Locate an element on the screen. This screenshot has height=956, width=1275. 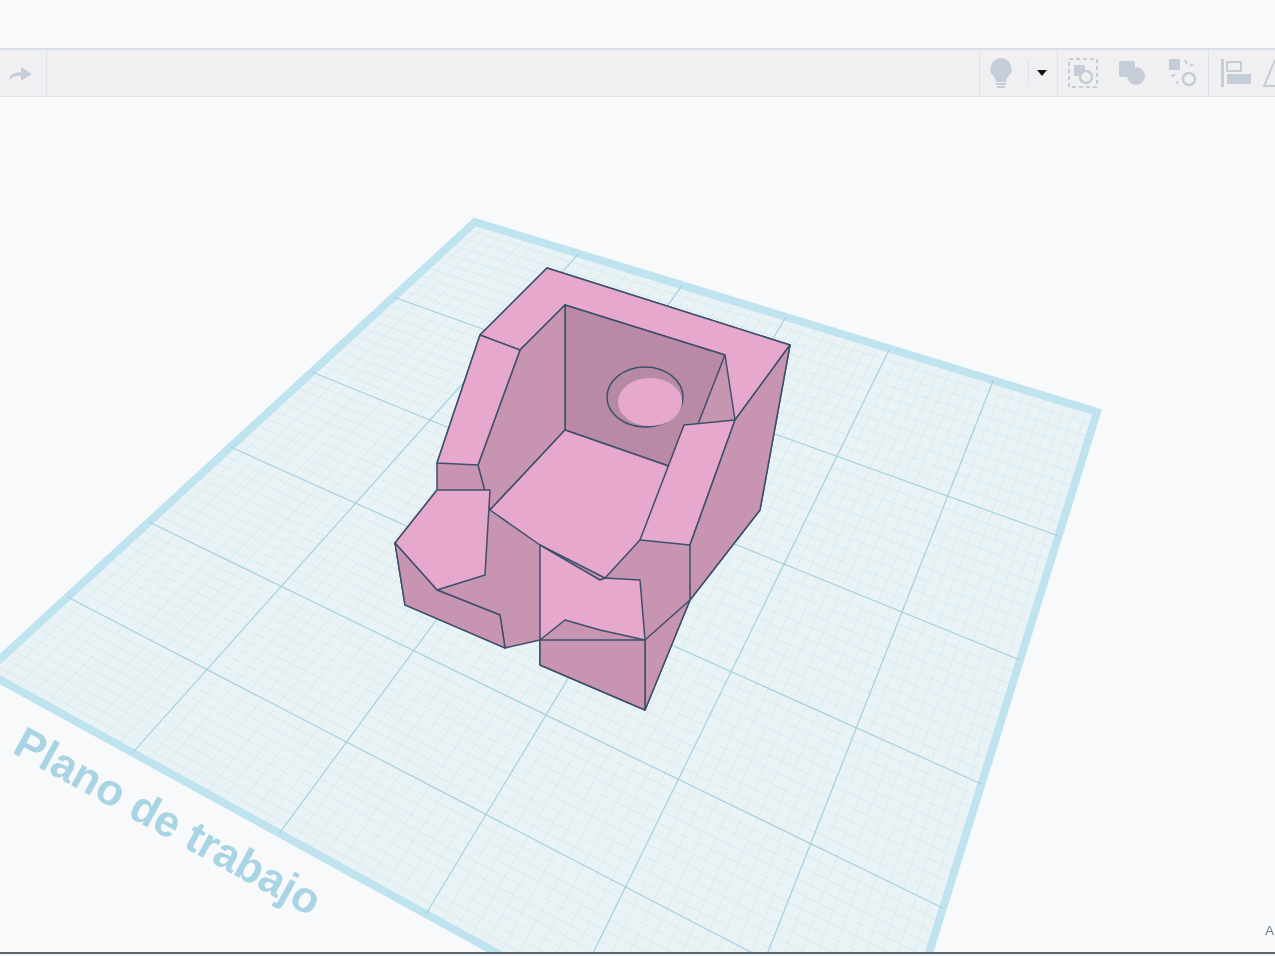
group-icon is located at coordinates (1083, 73).